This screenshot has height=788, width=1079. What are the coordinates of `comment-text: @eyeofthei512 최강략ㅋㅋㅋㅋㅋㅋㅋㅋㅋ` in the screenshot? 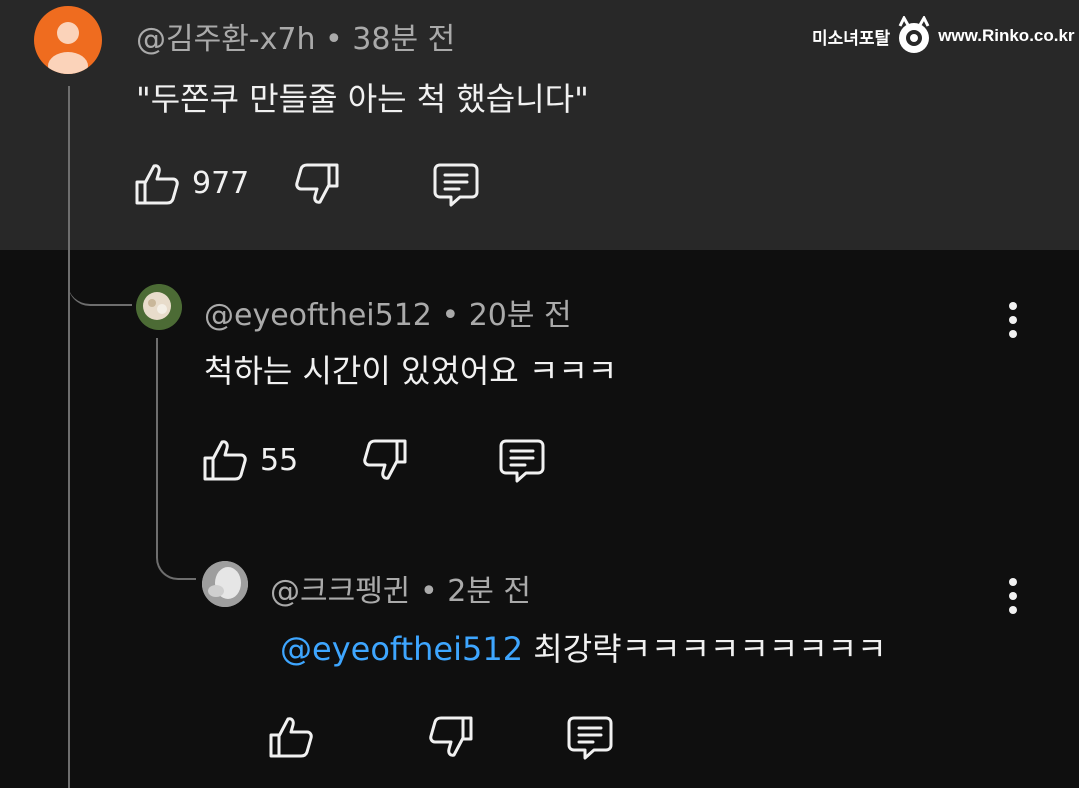 It's located at (583, 647).